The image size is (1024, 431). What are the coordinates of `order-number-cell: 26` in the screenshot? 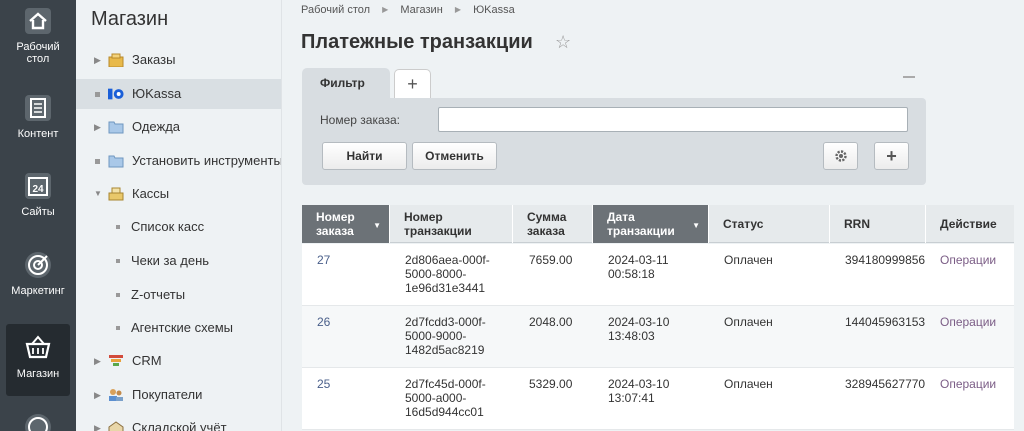 It's located at (323, 322).